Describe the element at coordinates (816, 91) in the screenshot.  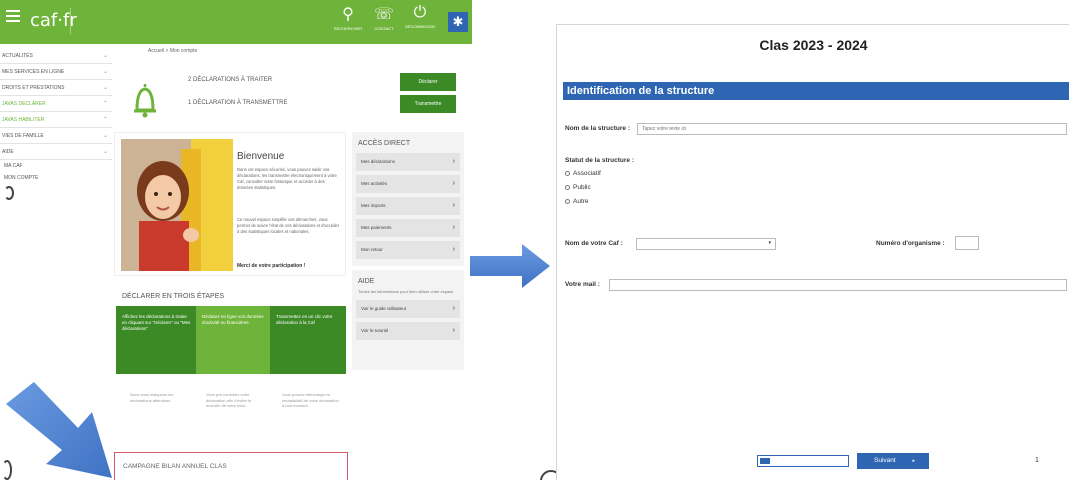
I see `section-header: Identification de la structure` at that location.